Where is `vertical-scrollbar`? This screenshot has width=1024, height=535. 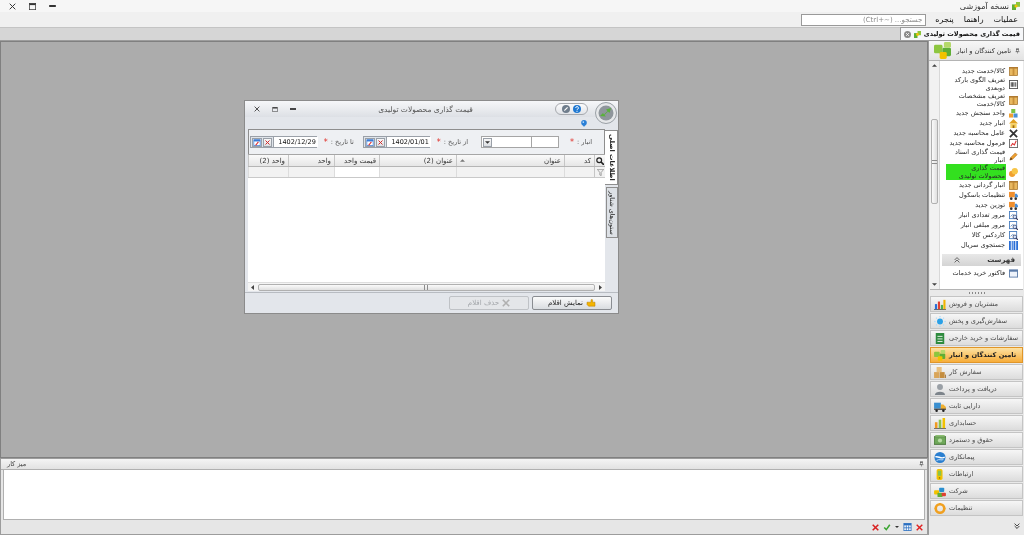 vertical-scrollbar is located at coordinates (935, 175).